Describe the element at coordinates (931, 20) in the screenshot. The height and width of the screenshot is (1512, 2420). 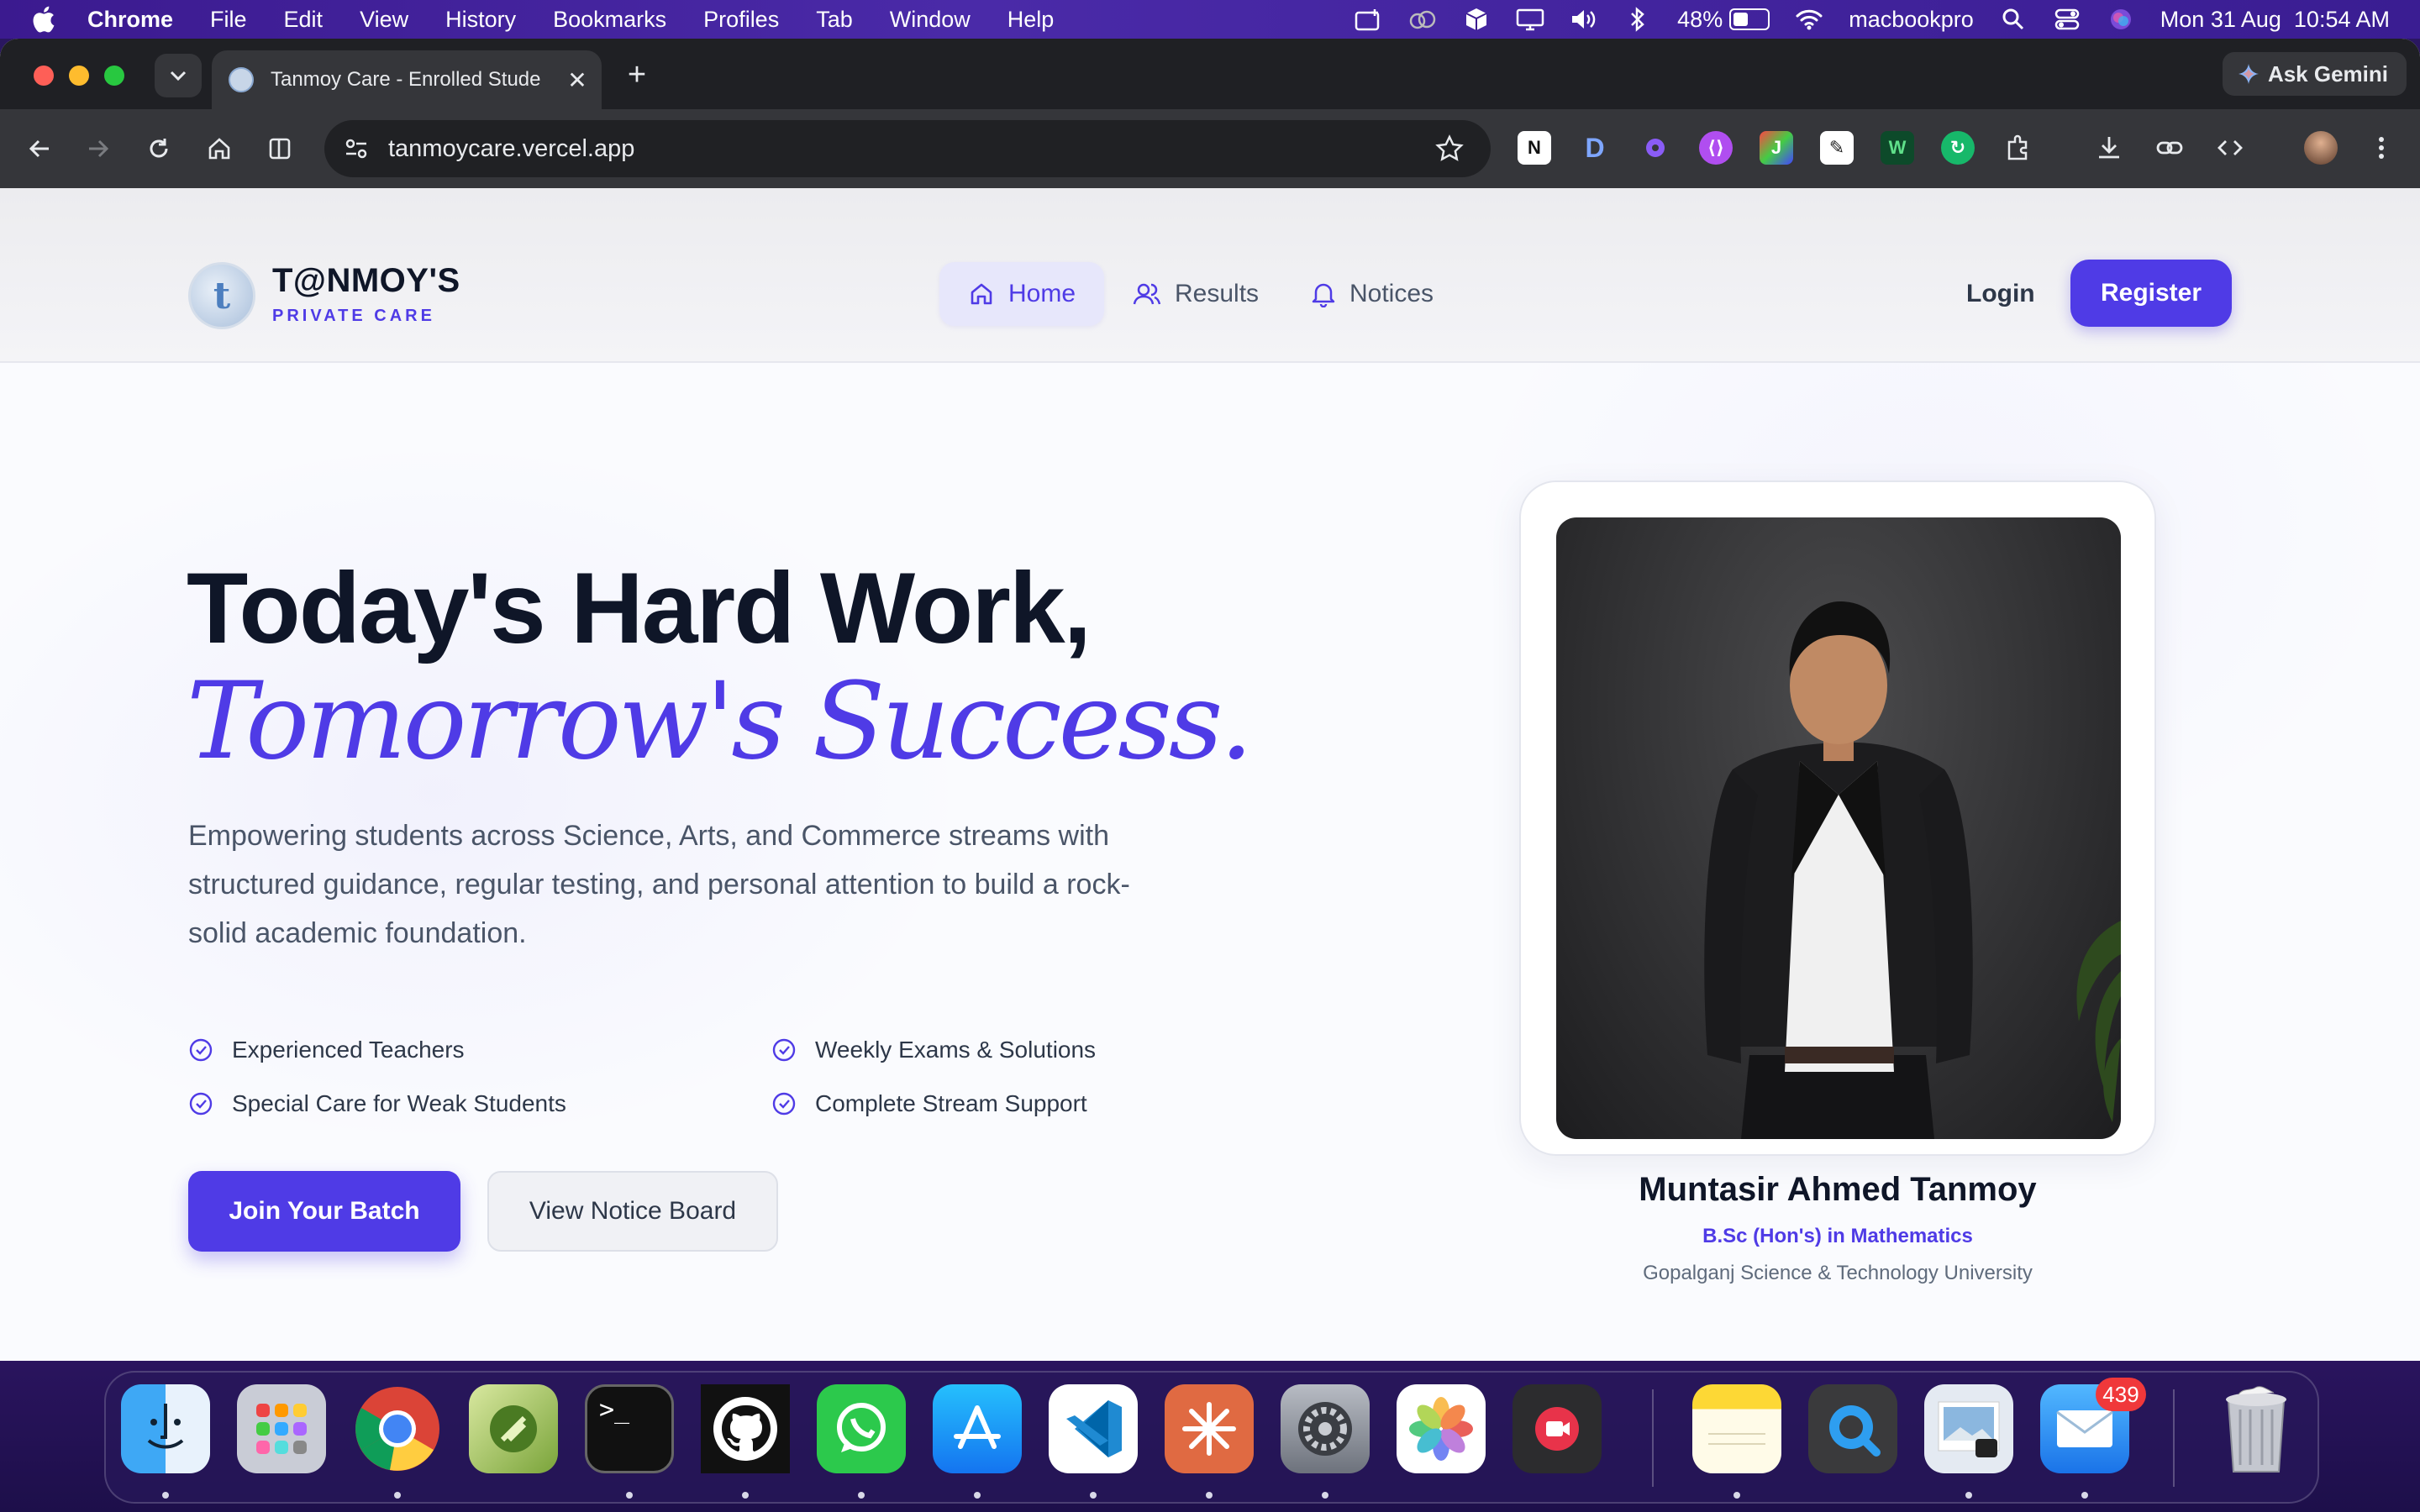
I see `menu-window: Window` at that location.